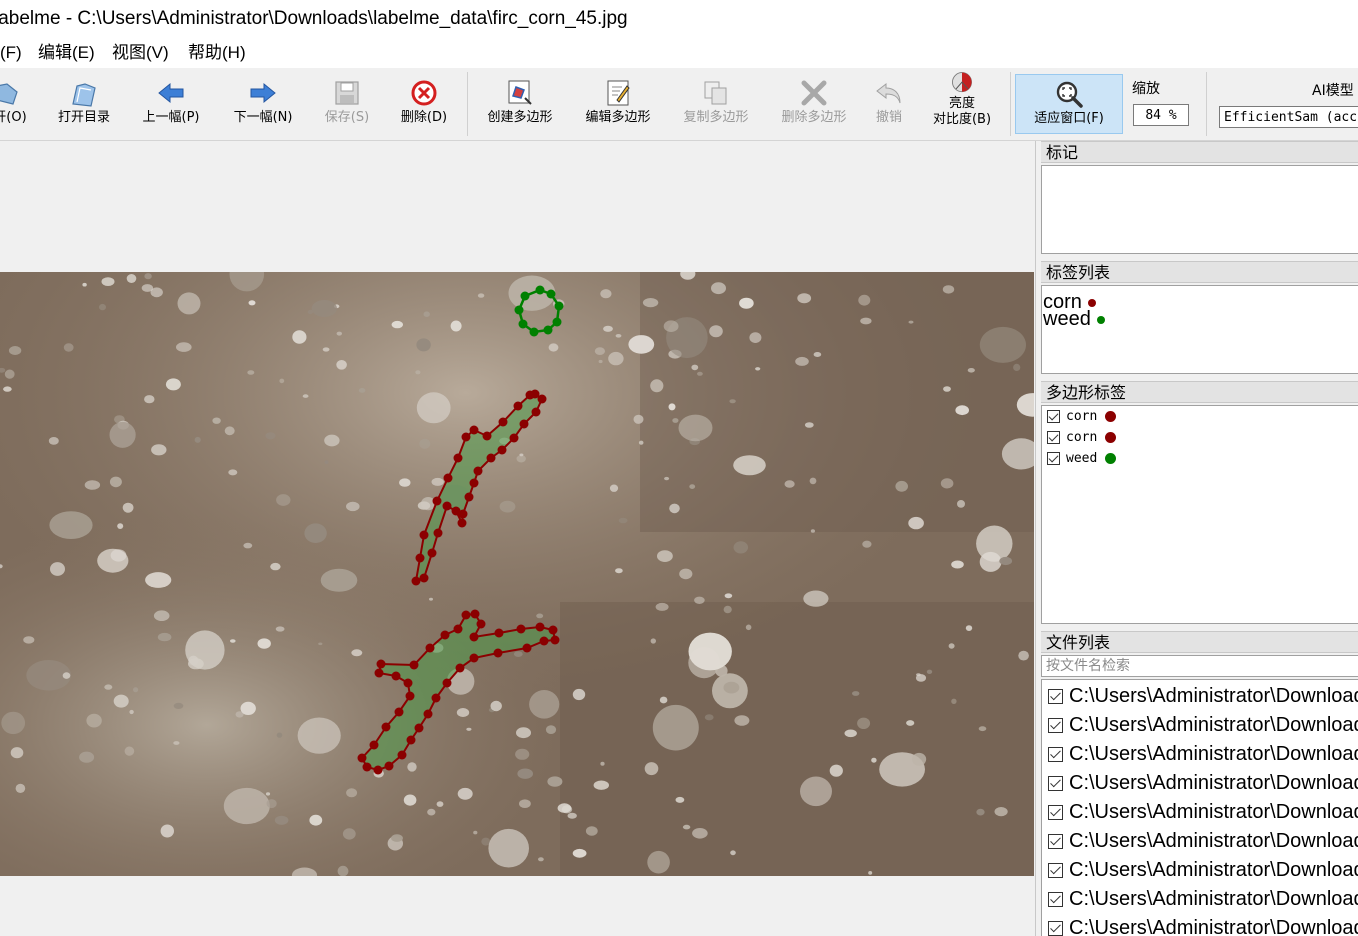  Describe the element at coordinates (962, 104) in the screenshot. I see `brightness-contrast-button: 亮度 对比度(B)` at that location.